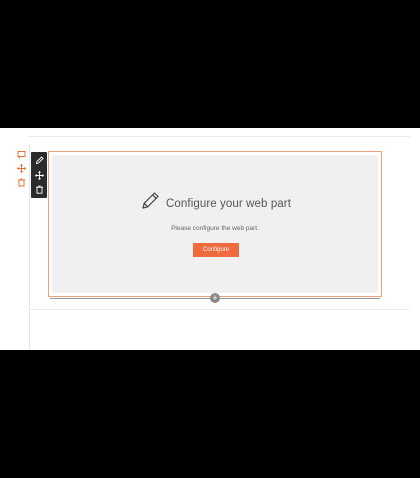 The height and width of the screenshot is (478, 420). Describe the element at coordinates (215, 228) in the screenshot. I see `placeholder-description: Please configure the web part.` at that location.